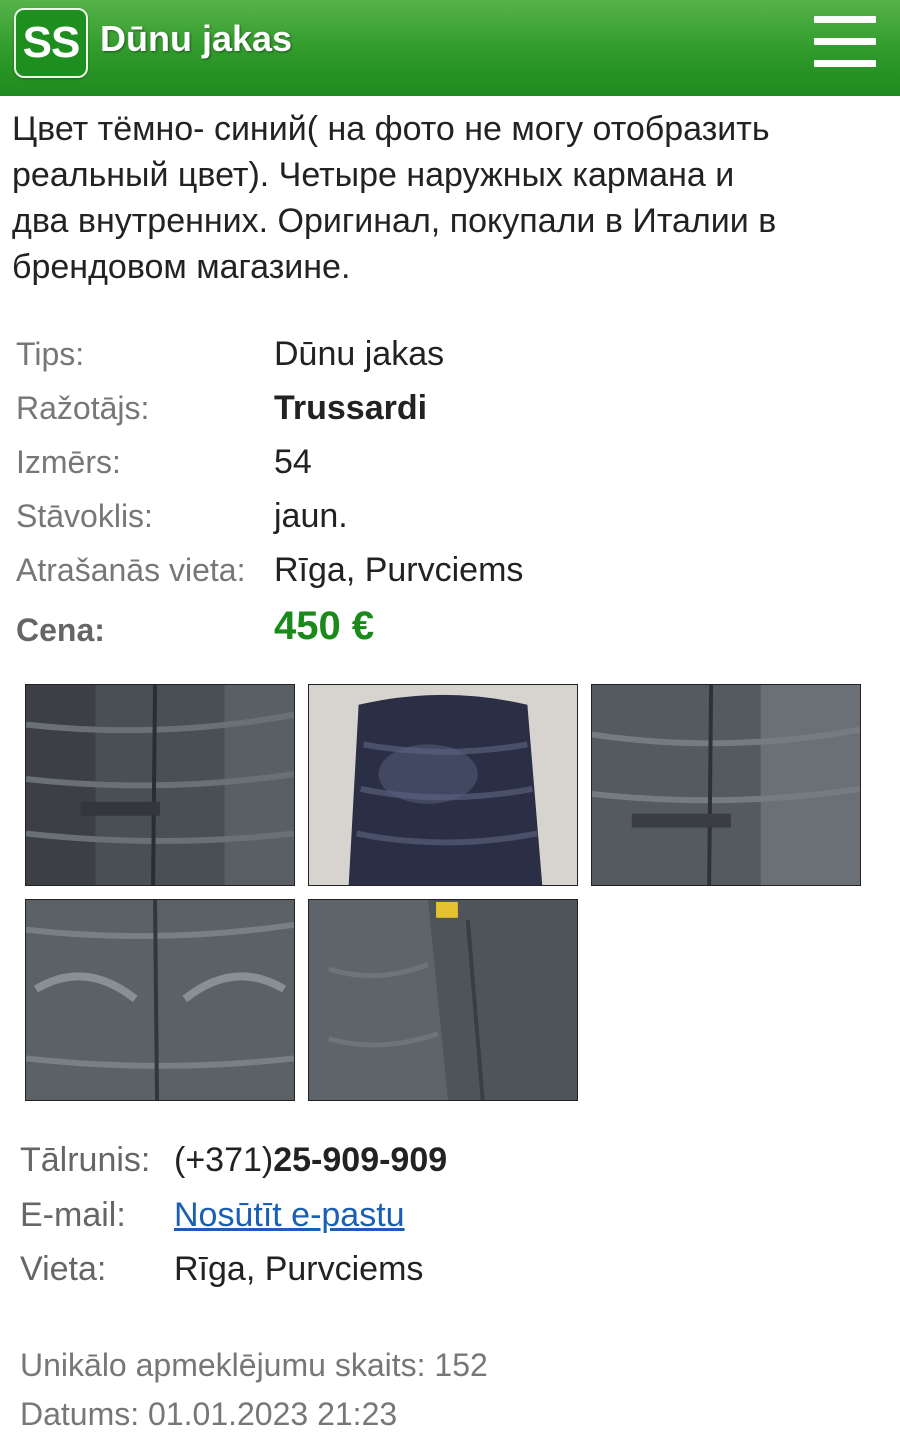 This screenshot has width=900, height=1438. I want to click on ad-date: Datums: 01.01.2023 21:23, so click(209, 1414).